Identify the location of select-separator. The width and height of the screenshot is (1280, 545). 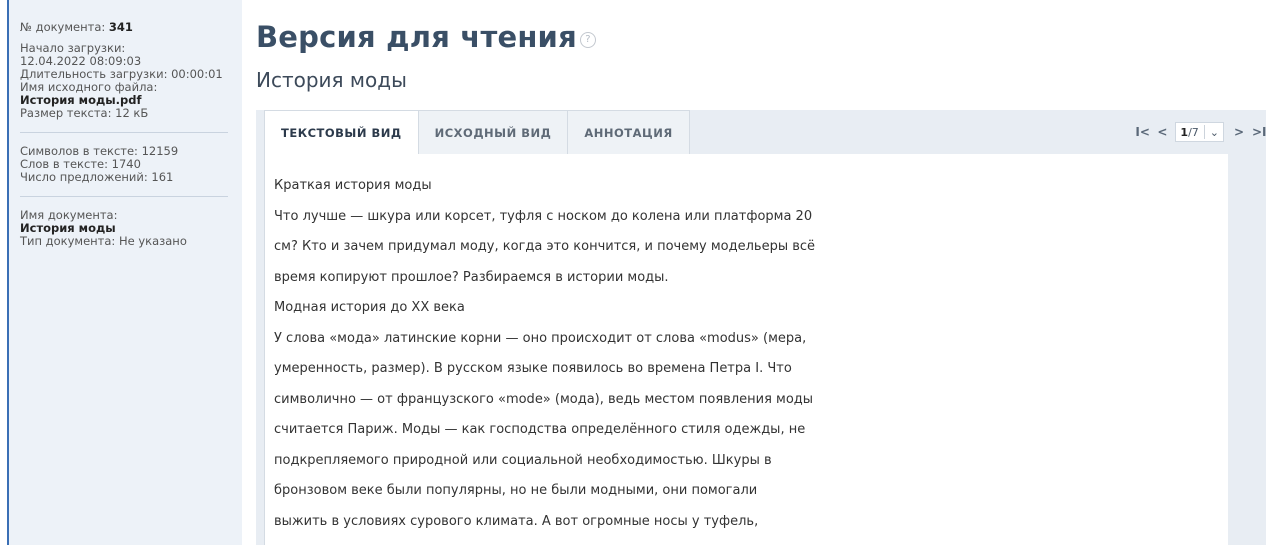
(1204, 132).